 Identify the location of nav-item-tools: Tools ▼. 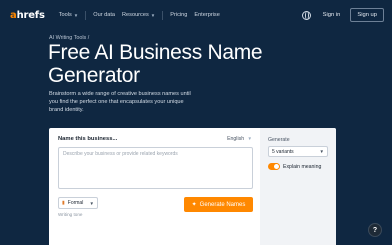
(69, 15).